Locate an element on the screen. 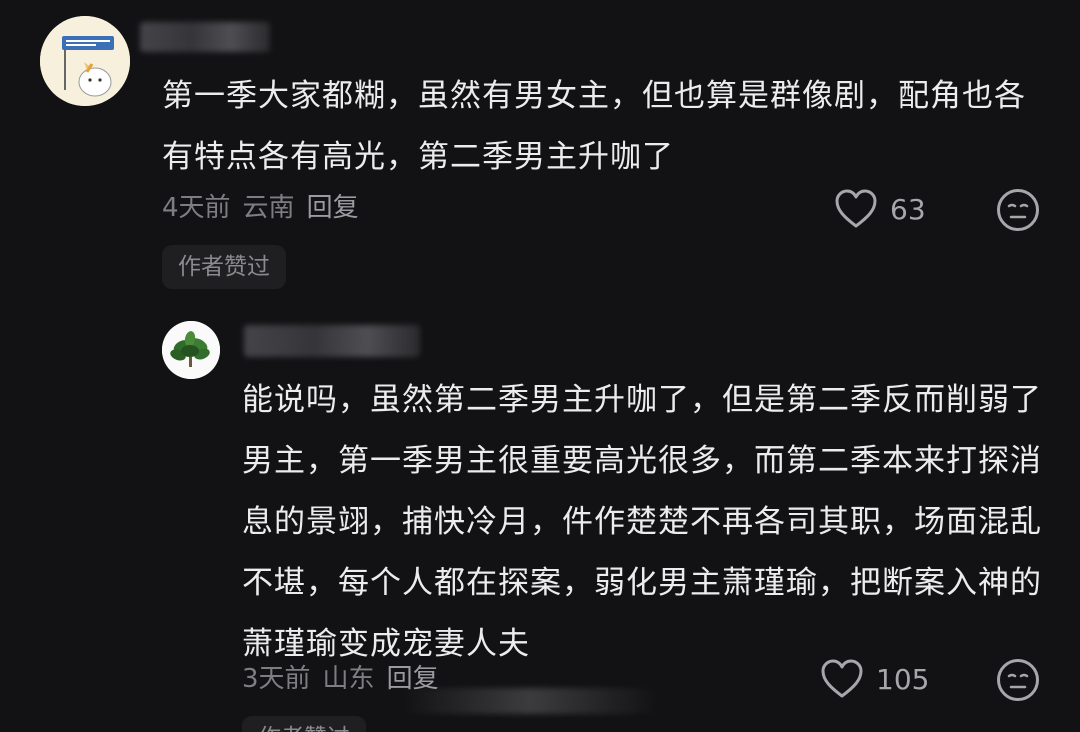  comment-meta: 4天前 云南 回复 is located at coordinates (260, 205).